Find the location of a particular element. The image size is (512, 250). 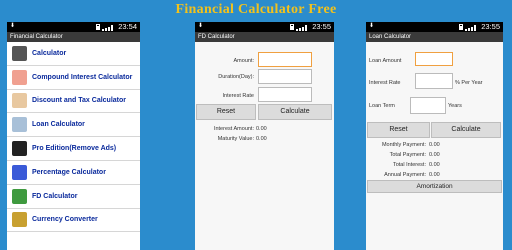

loan-amount-label: Loan Amount is located at coordinates (385, 61).